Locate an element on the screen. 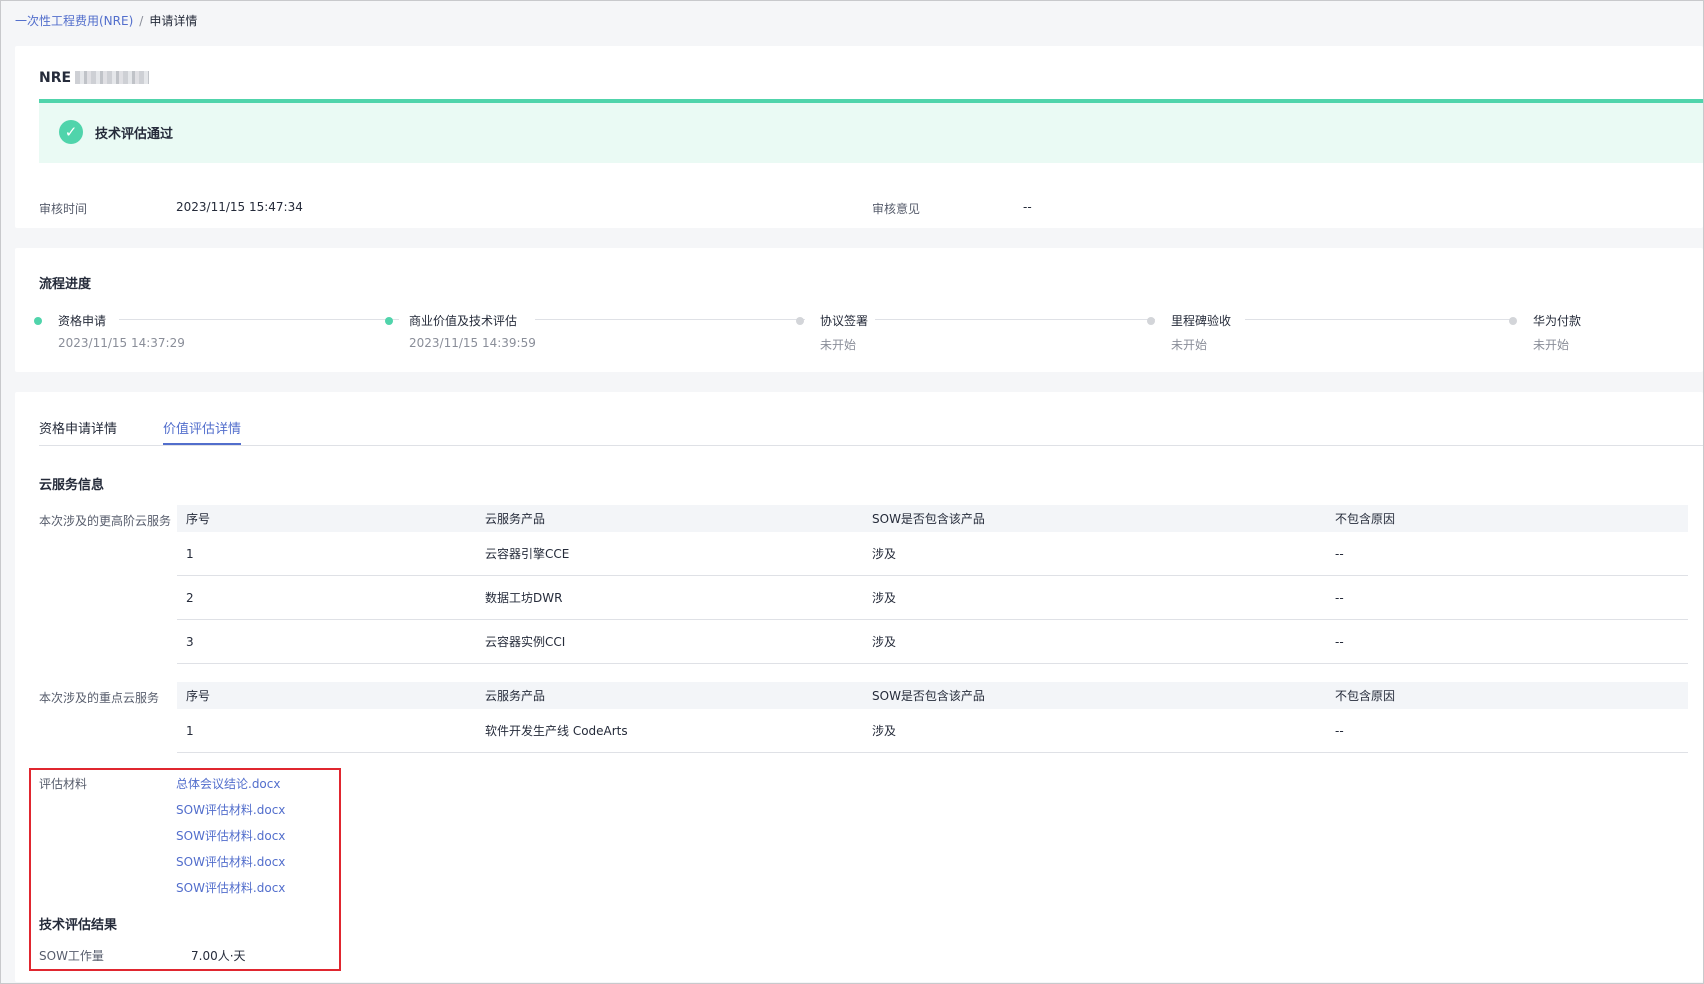 Image resolution: width=1704 pixels, height=984 pixels. step-time: 2023/11/15 14:39:59 is located at coordinates (472, 343).